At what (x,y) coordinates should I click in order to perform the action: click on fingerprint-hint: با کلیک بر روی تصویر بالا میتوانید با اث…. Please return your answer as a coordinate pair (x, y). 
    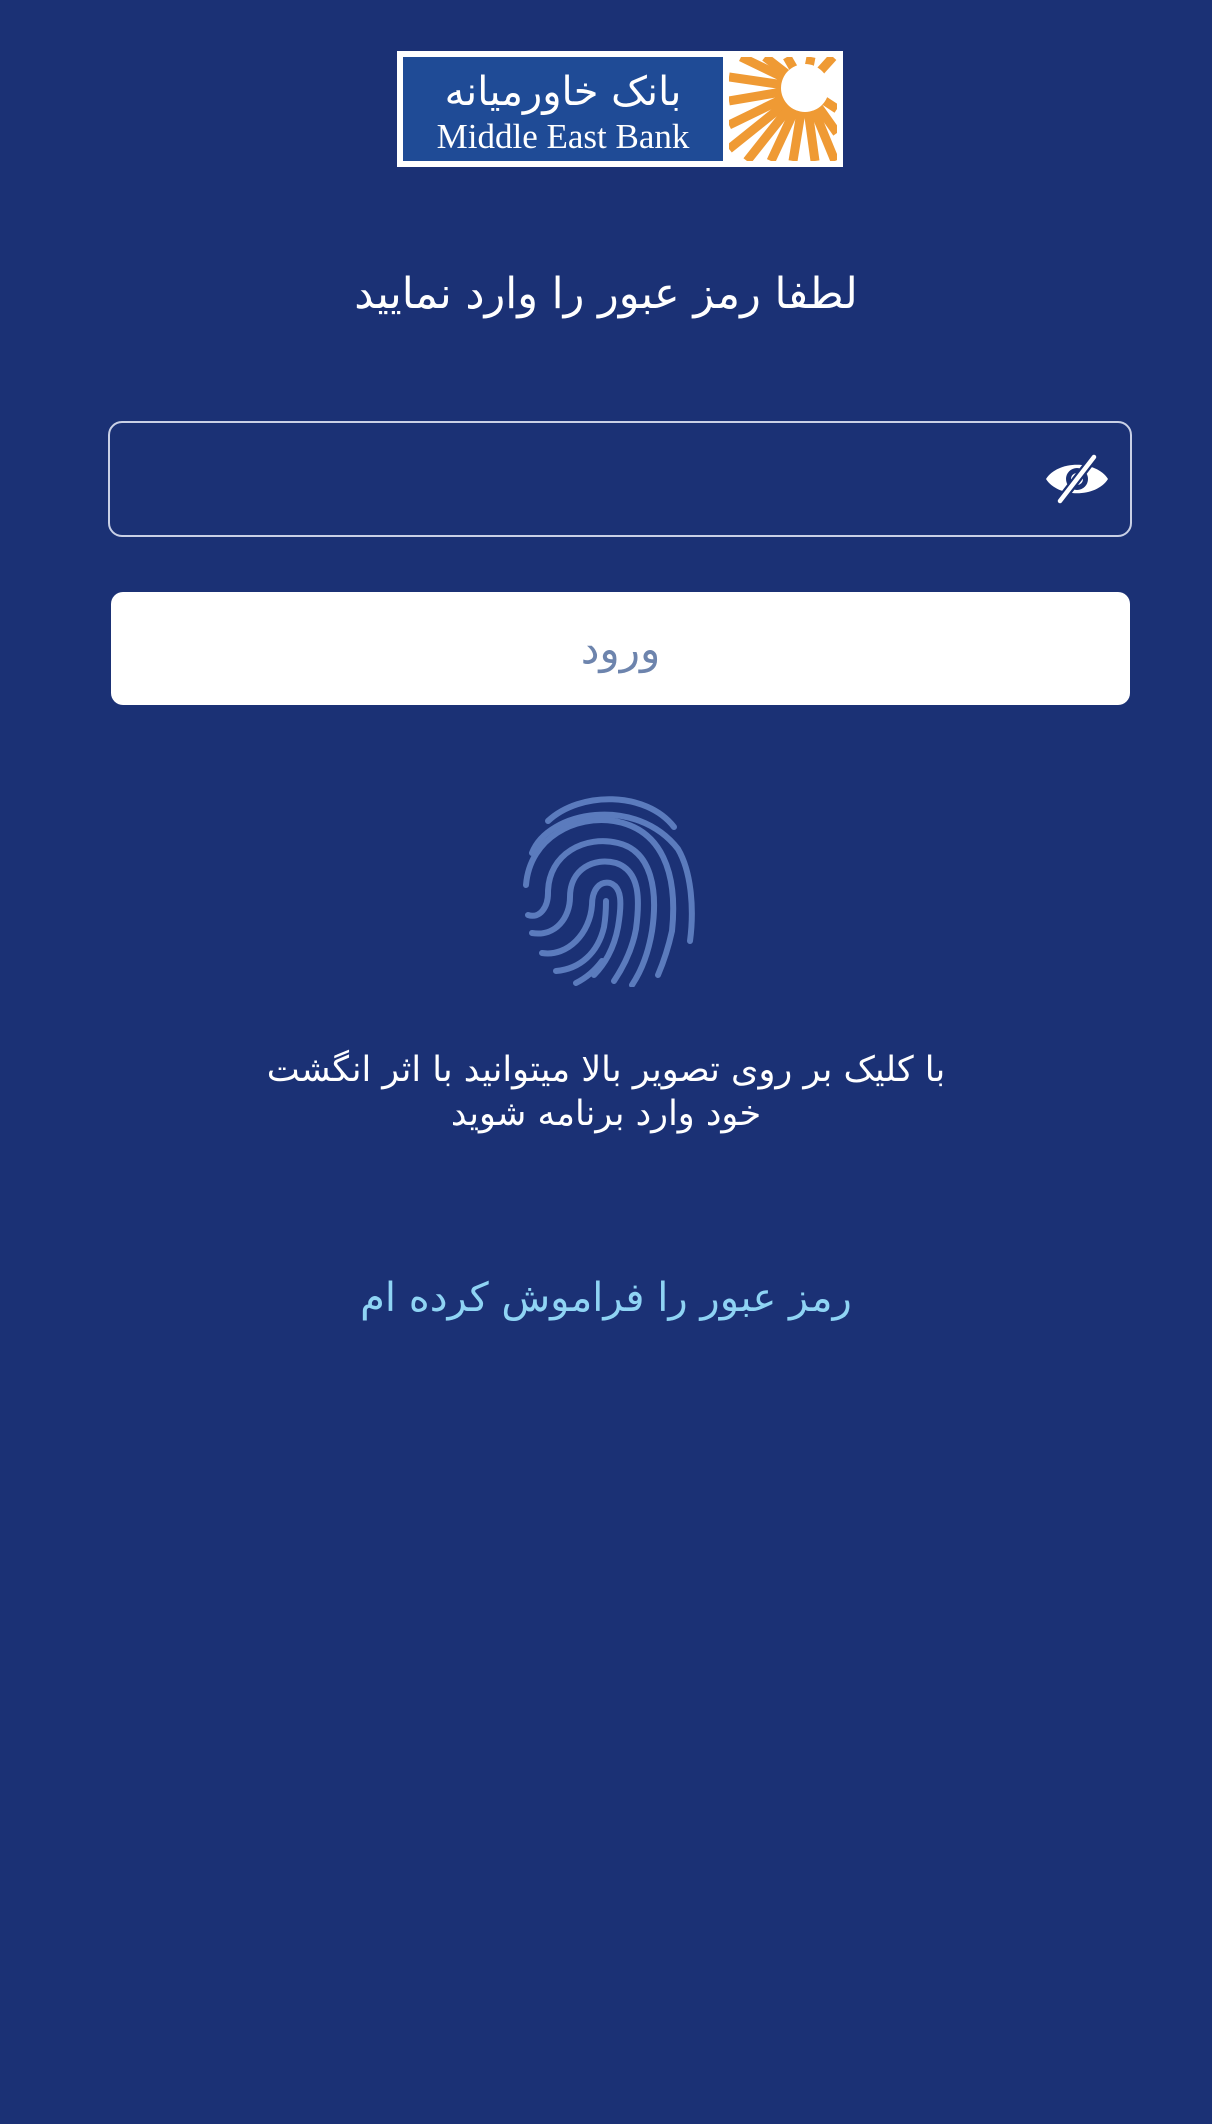
    Looking at the image, I should click on (606, 1092).